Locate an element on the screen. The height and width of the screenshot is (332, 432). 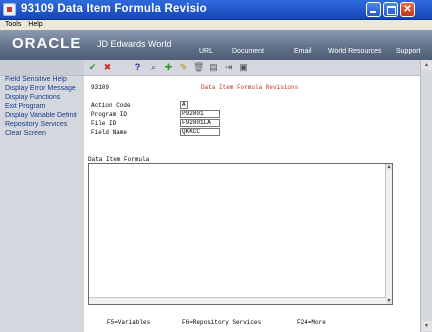
sidebar-header is located at coordinates (42, 68).